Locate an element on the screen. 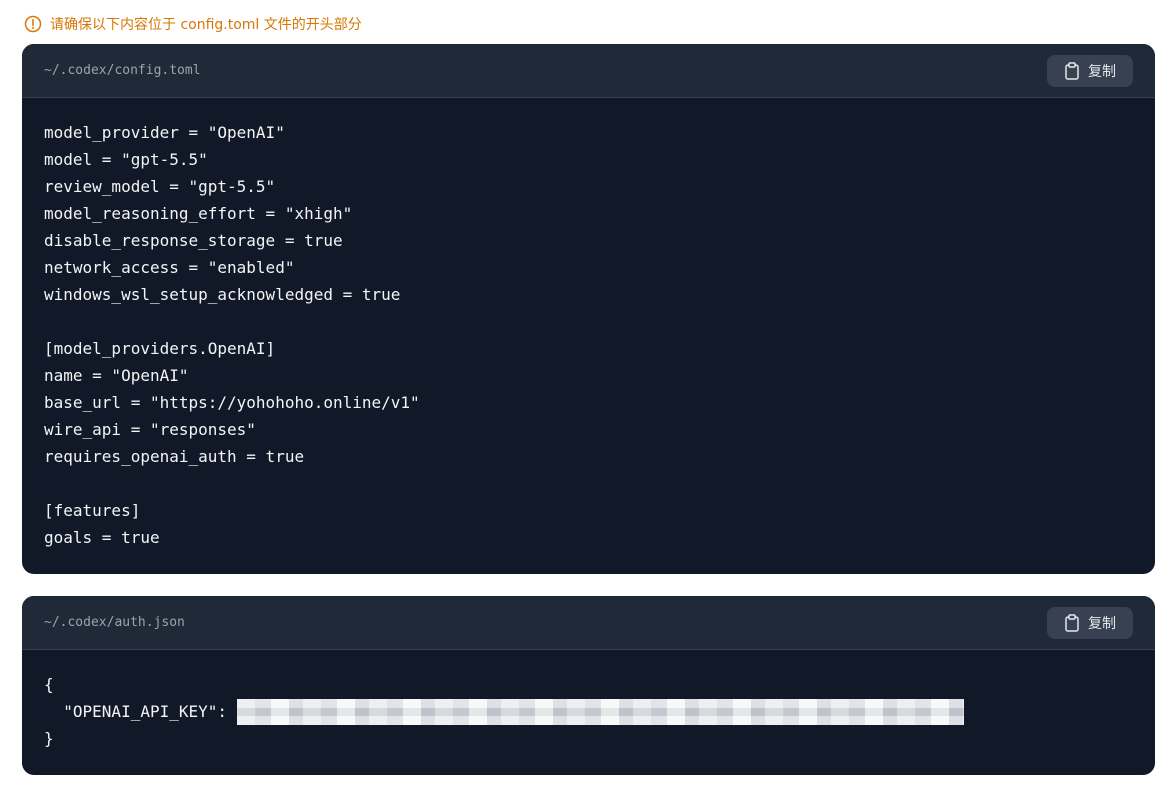 The width and height of the screenshot is (1173, 789). code-content: { "OPENAI_API_KEY": } is located at coordinates (588, 701).